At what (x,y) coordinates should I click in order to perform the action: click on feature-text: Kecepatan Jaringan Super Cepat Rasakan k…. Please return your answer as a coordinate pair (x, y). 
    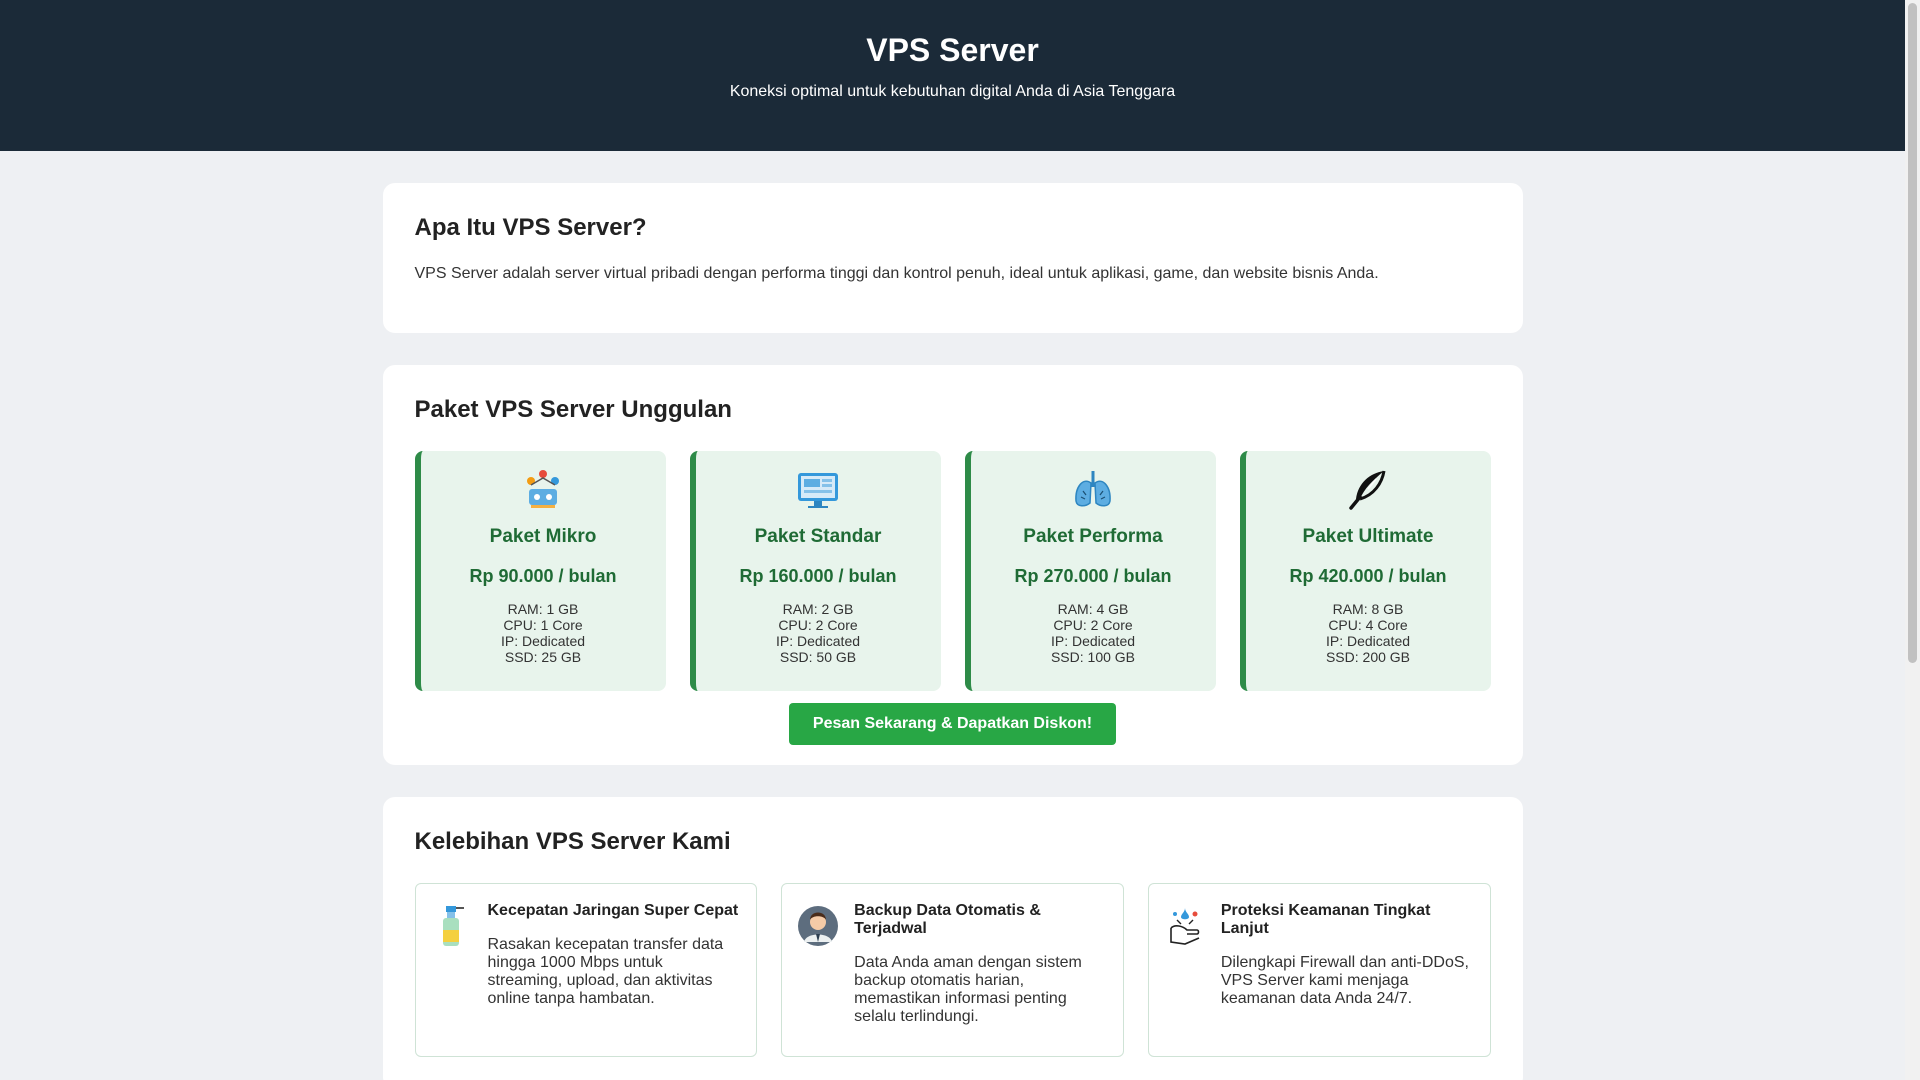
    Looking at the image, I should click on (614, 979).